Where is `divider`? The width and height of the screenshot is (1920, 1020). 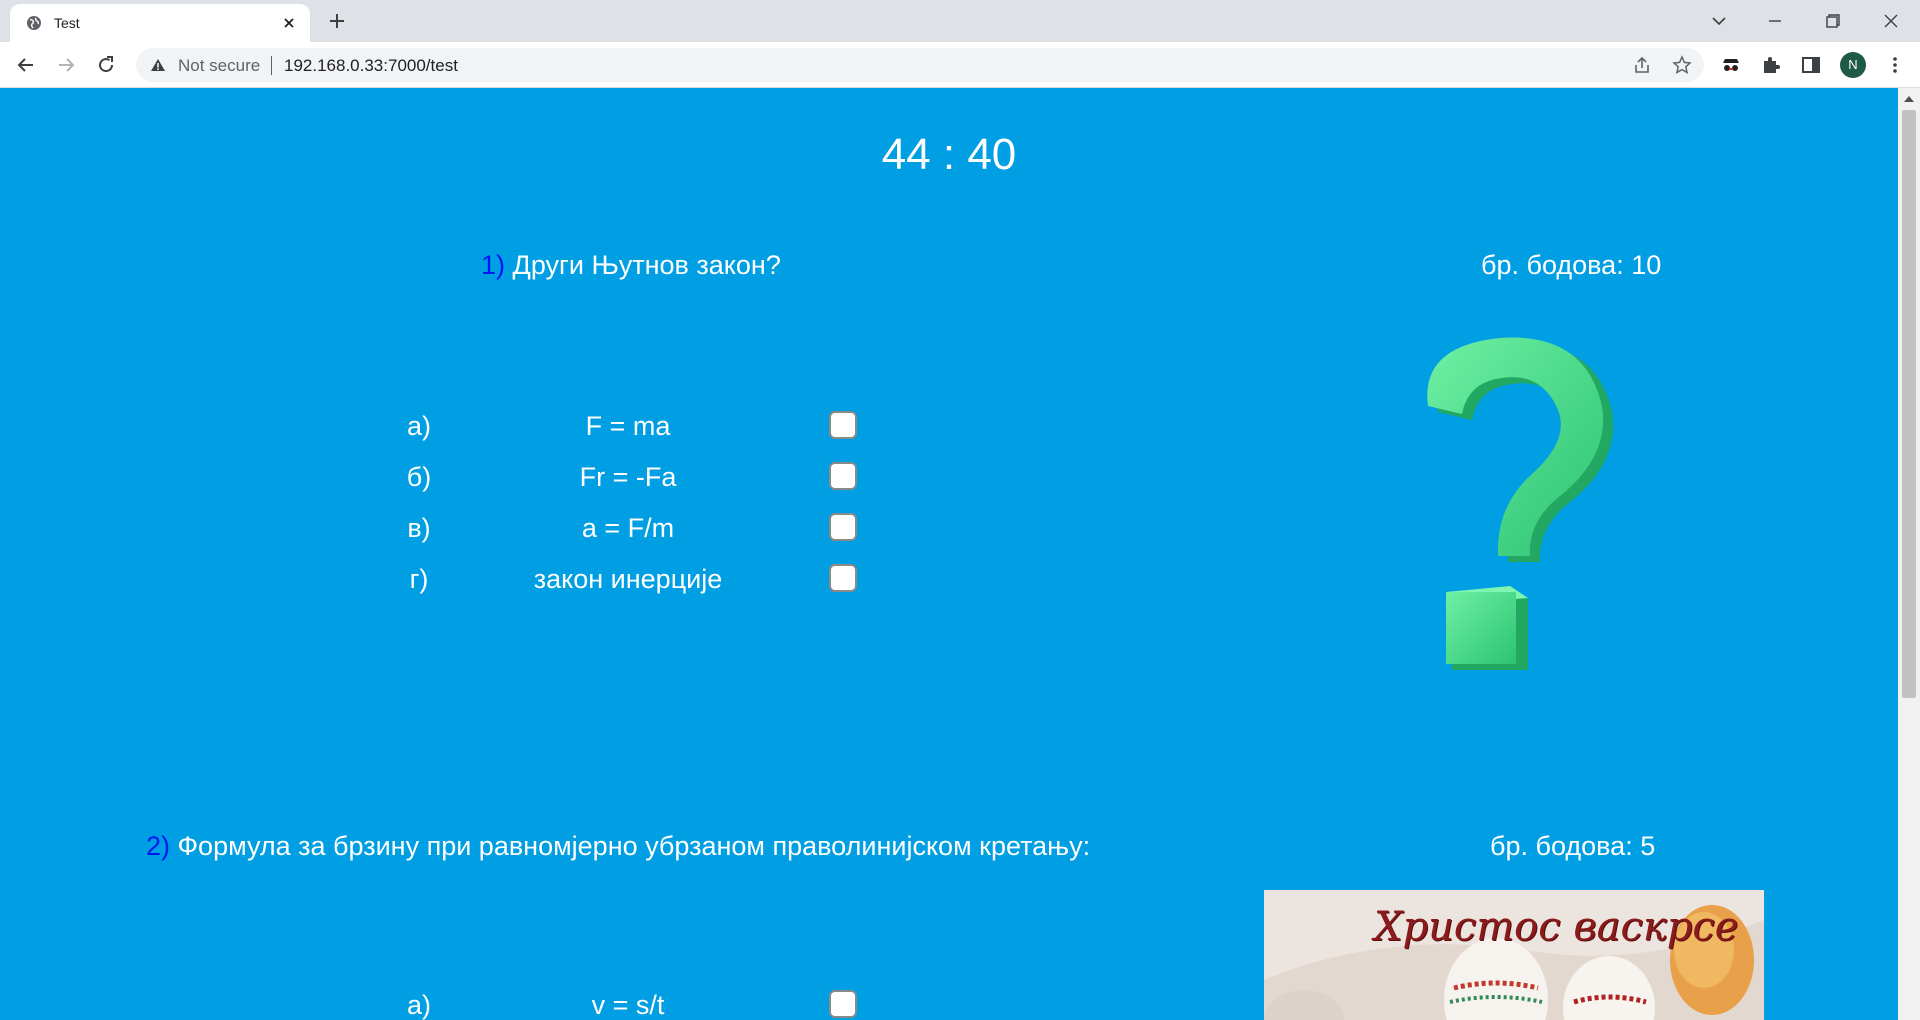 divider is located at coordinates (271, 65).